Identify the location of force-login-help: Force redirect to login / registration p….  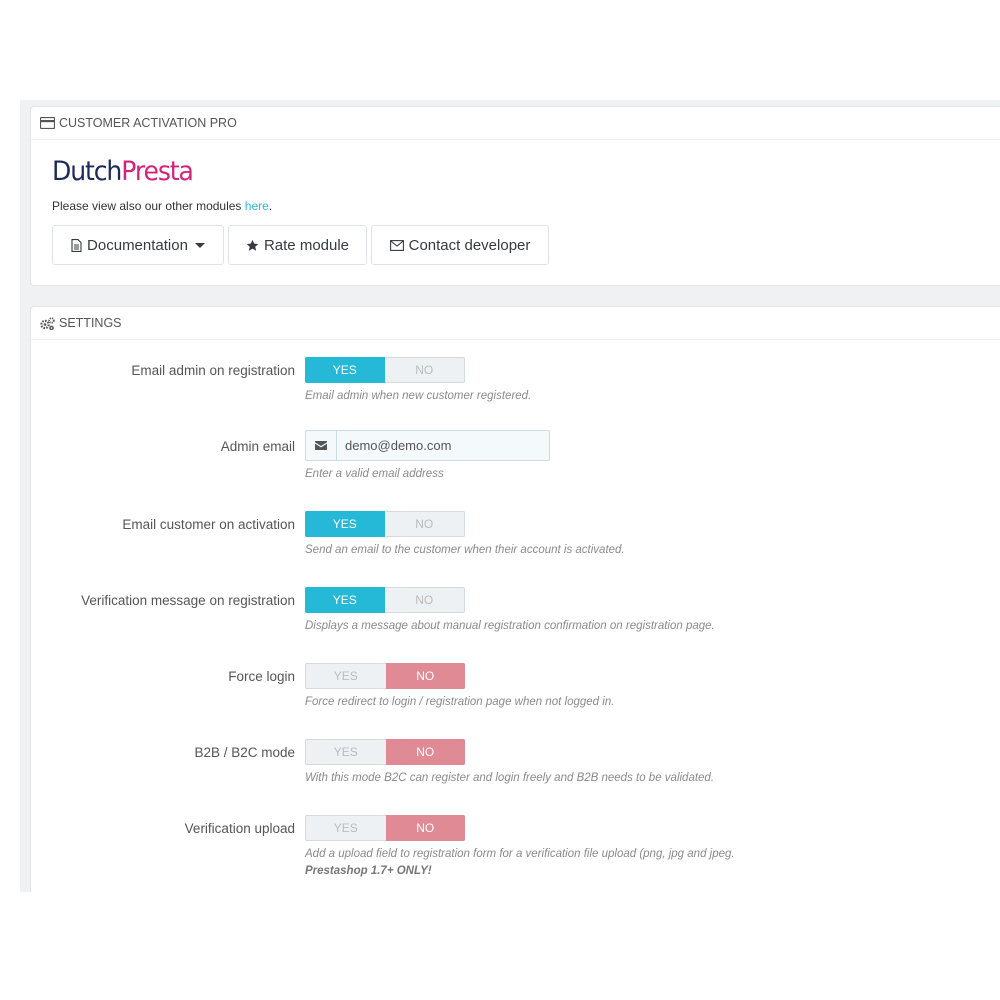
(460, 702).